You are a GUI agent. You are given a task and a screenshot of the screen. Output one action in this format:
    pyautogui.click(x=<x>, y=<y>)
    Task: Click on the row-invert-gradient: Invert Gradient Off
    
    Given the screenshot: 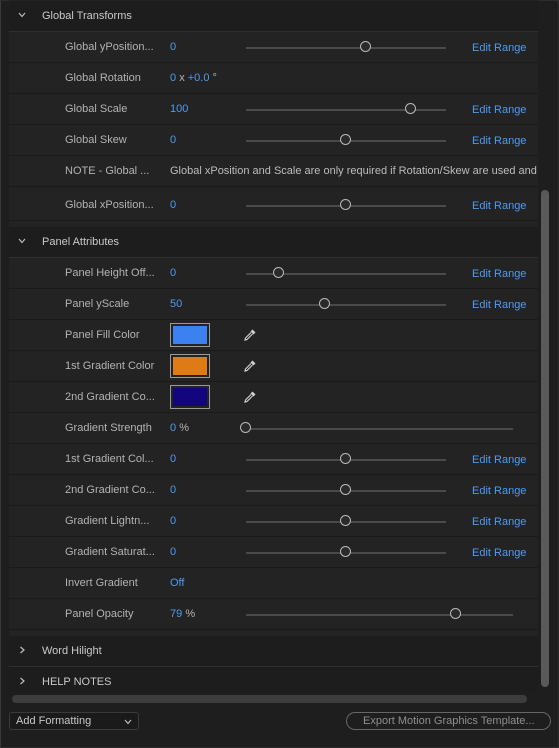 What is the action you would take?
    pyautogui.click(x=273, y=583)
    